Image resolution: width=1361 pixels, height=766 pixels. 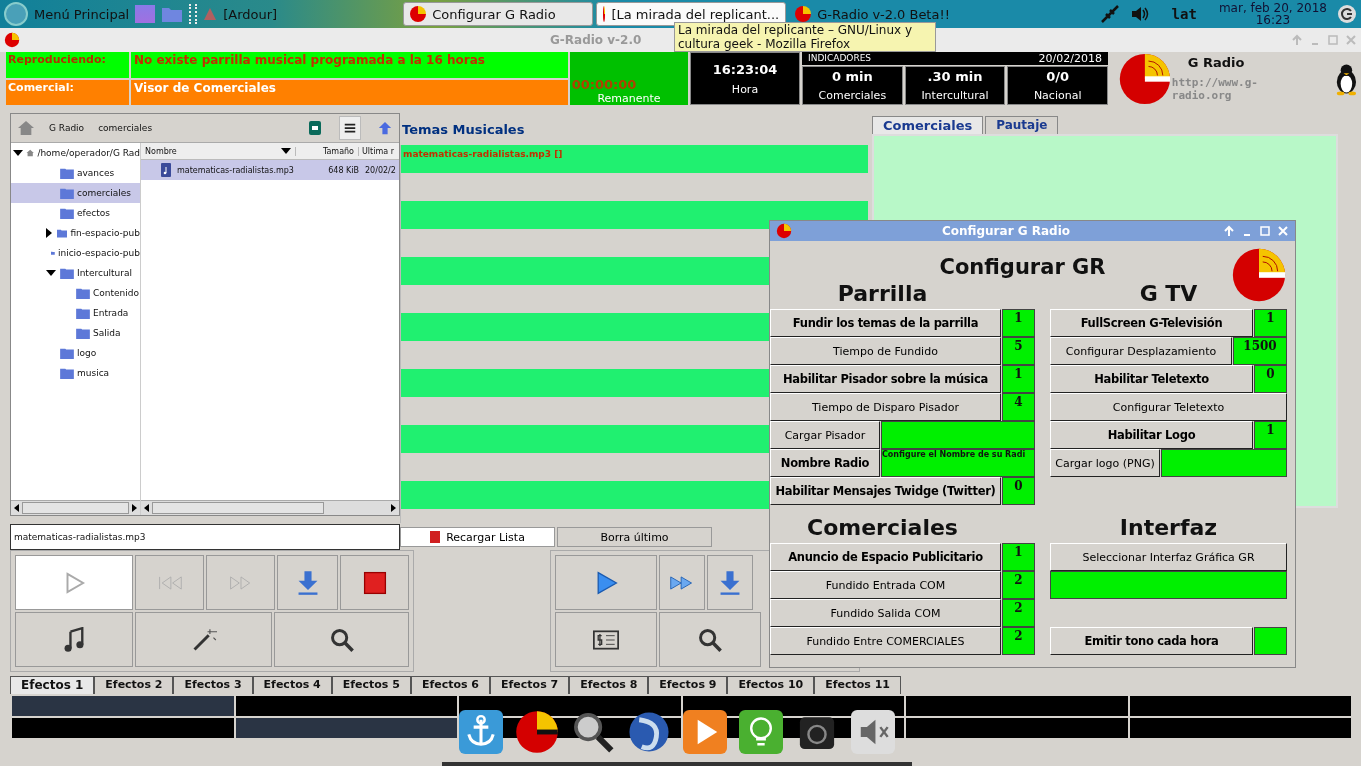 I want to click on effects-tab: Efectos 7, so click(x=530, y=685).